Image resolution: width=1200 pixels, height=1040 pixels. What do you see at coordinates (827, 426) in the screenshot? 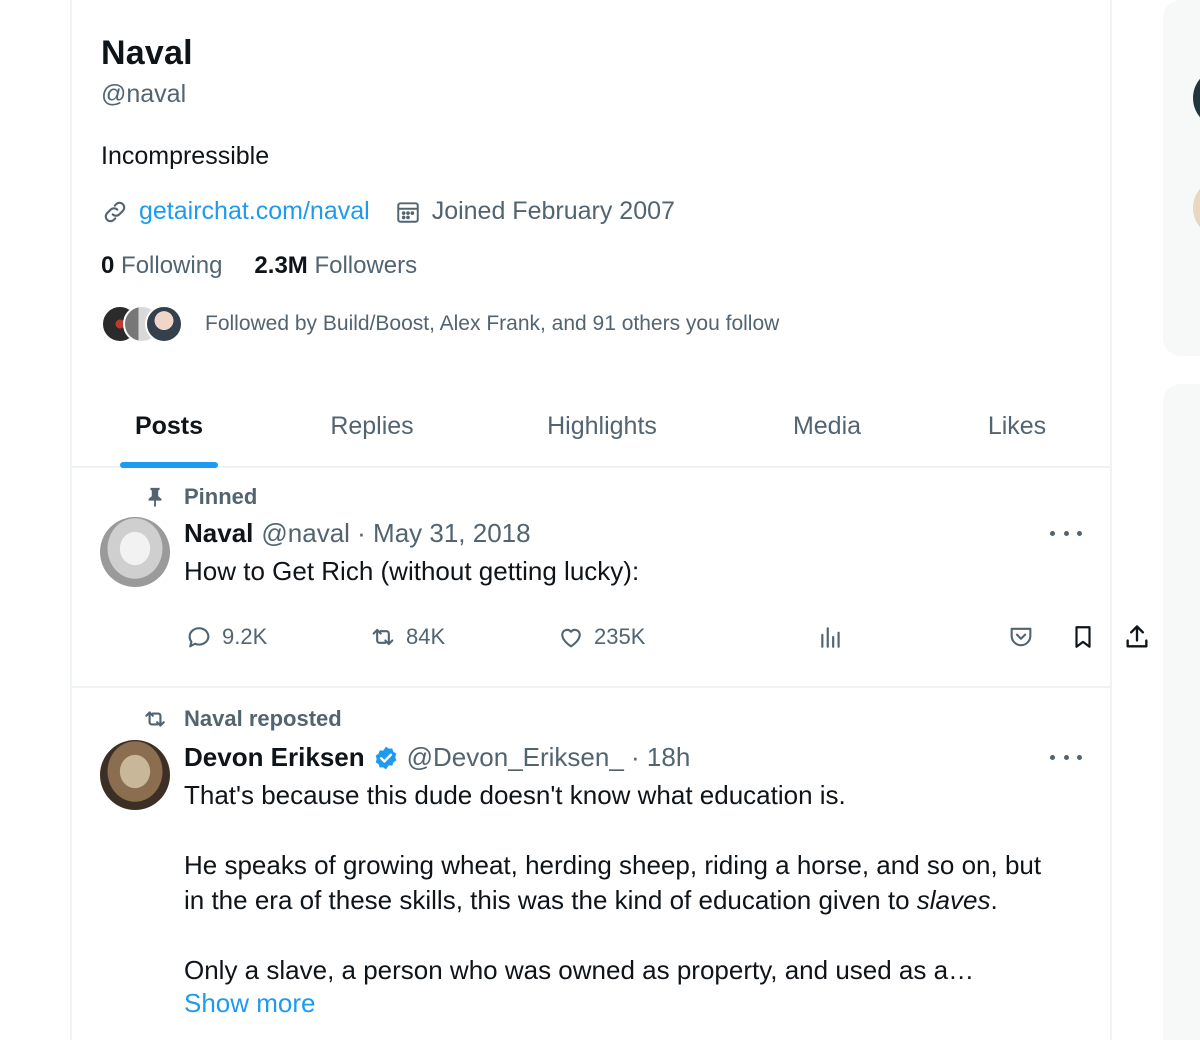
I see `tab-media: Media` at bounding box center [827, 426].